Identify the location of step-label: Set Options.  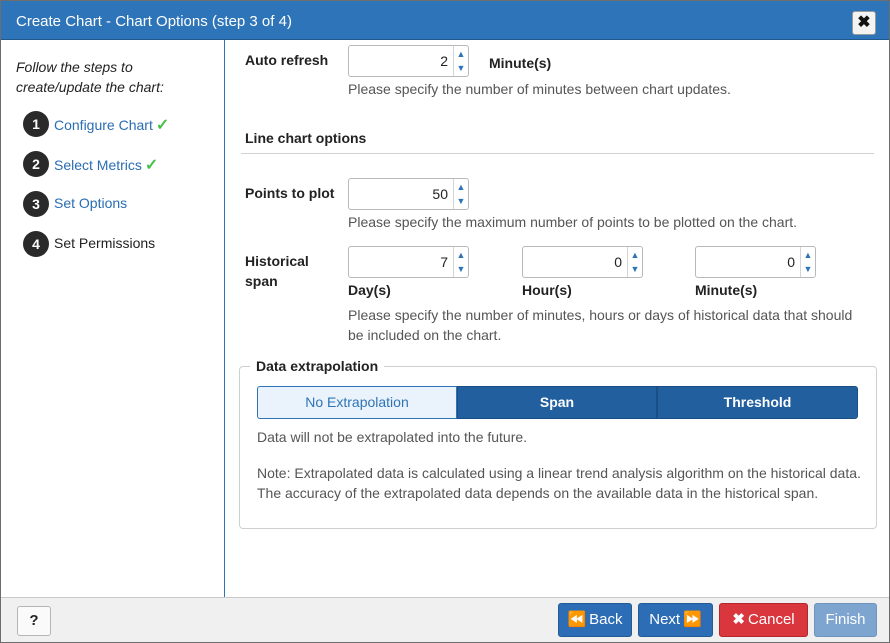
(90, 203).